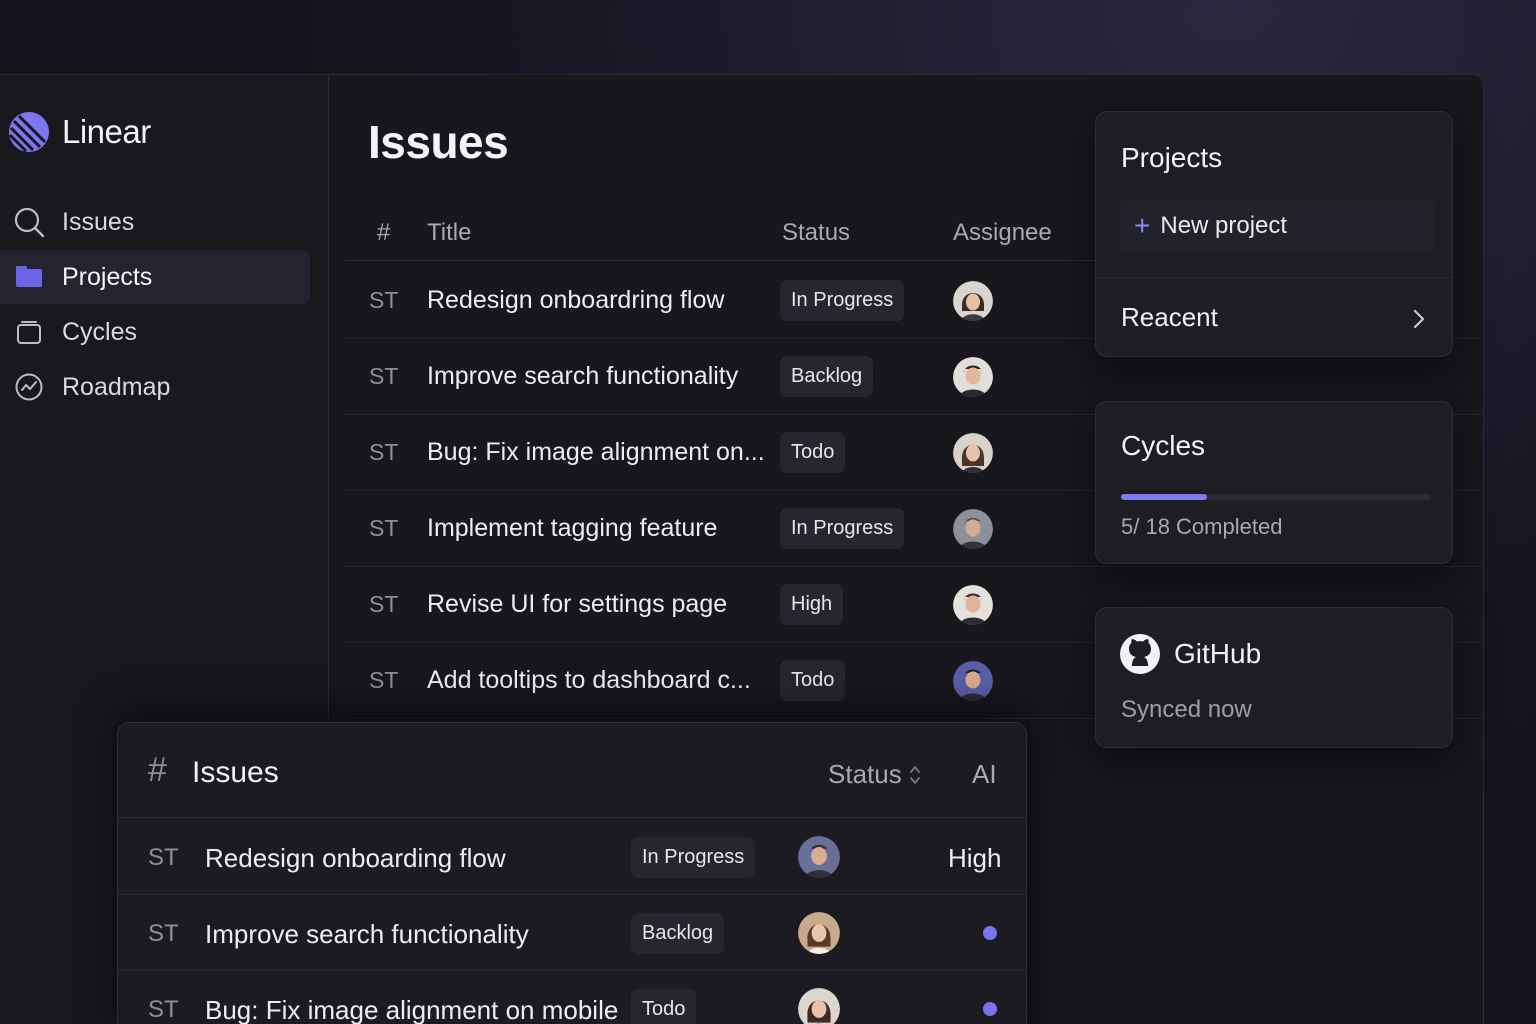  What do you see at coordinates (575, 300) in the screenshot?
I see `issue-title: Redesign onboardring flow` at bounding box center [575, 300].